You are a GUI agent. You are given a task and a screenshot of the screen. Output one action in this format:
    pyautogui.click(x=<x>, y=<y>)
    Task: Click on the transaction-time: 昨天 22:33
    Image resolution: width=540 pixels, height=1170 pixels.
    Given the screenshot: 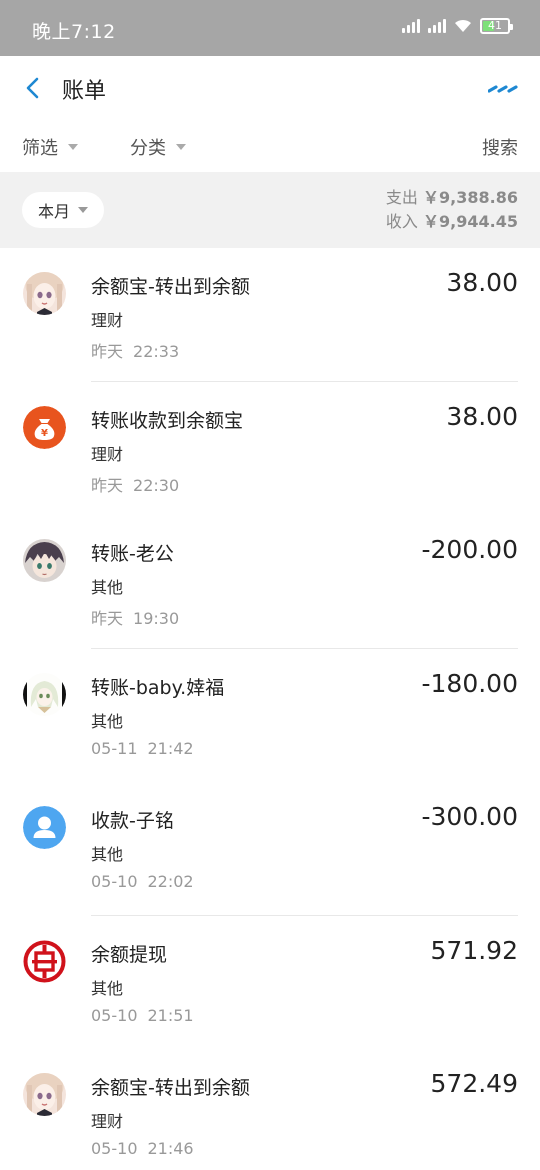 What is the action you would take?
    pyautogui.click(x=135, y=350)
    